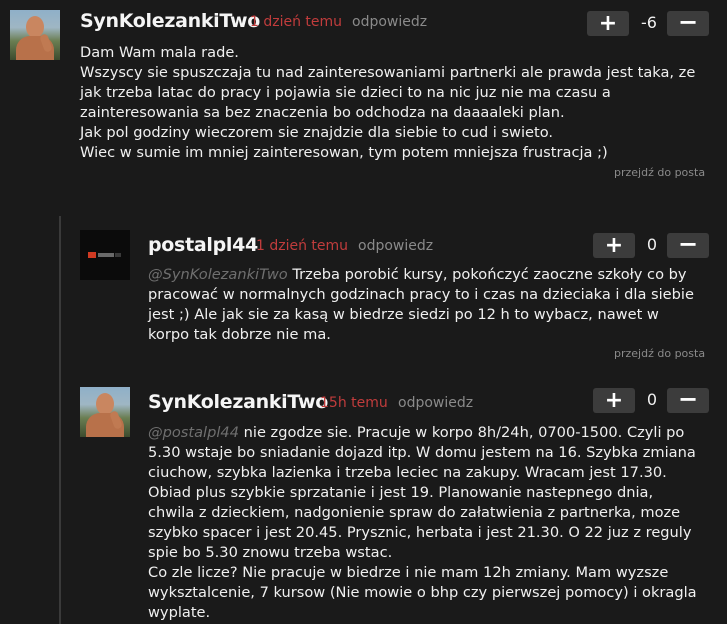 Image resolution: width=727 pixels, height=624 pixels. What do you see at coordinates (354, 403) in the screenshot?
I see `comment-time: 15h temu` at bounding box center [354, 403].